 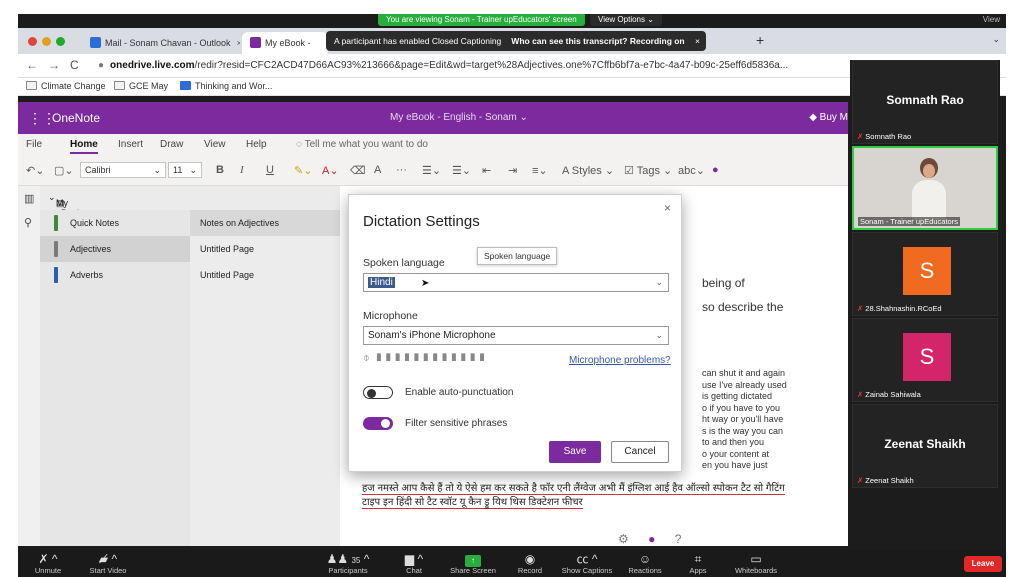 I want to click on auto-punctuation-toggle, so click(x=378, y=392).